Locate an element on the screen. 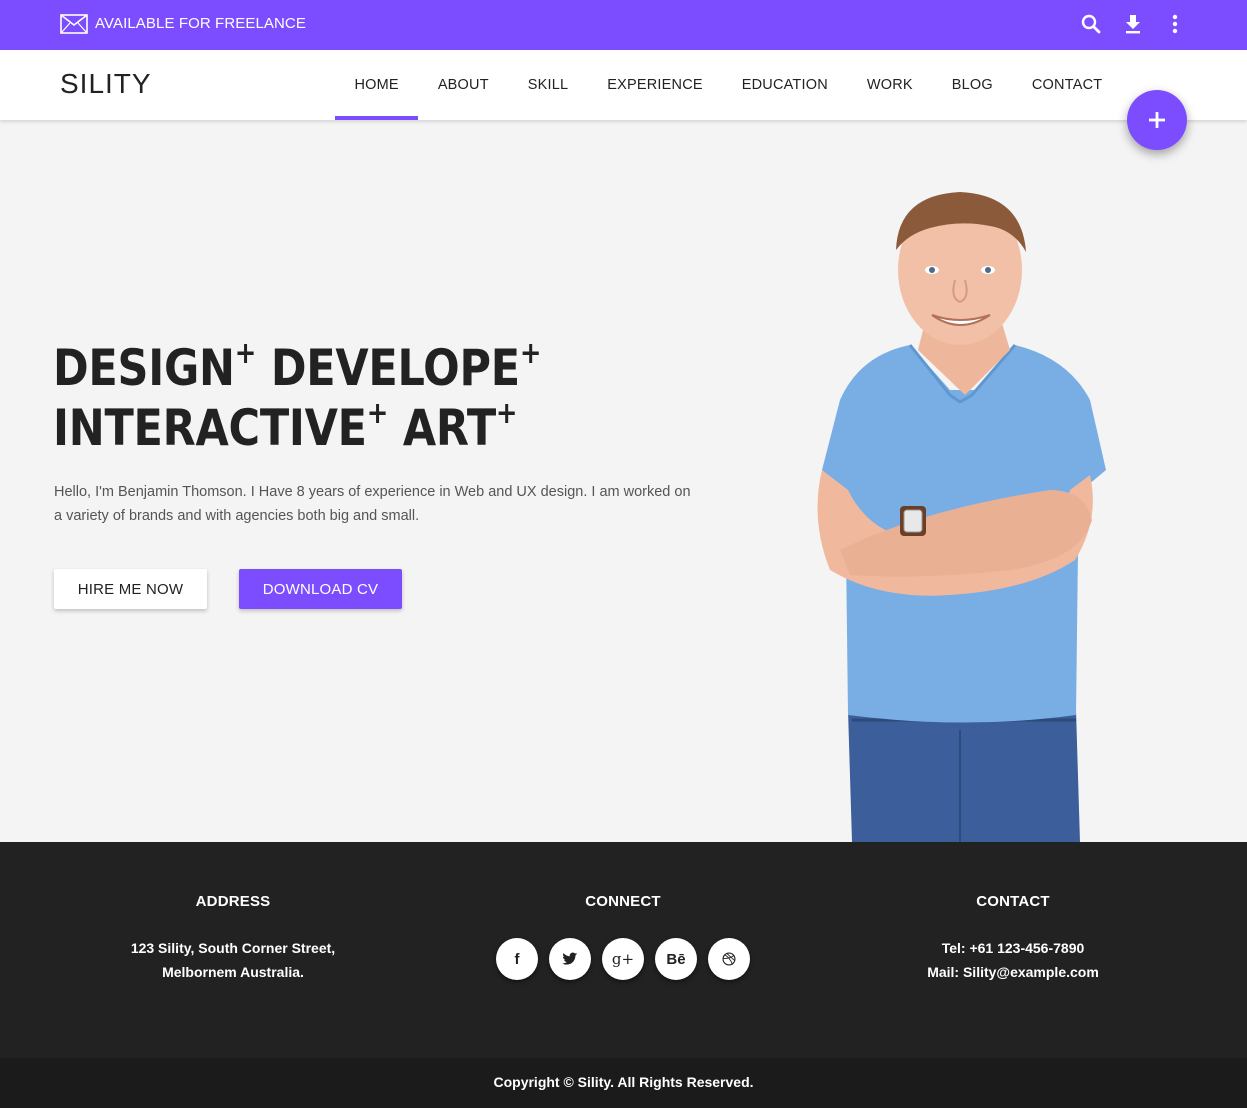 Image resolution: width=1247 pixels, height=1108 pixels. contact-email: Mail: Sility@example.com is located at coordinates (1013, 972).